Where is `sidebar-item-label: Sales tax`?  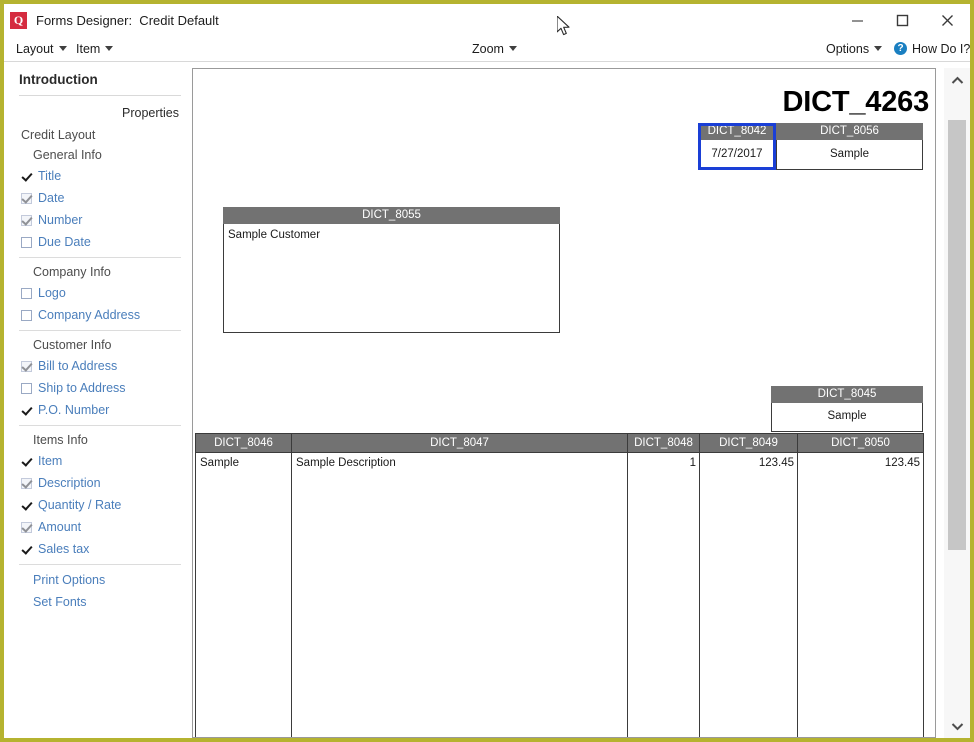
sidebar-item-label: Sales tax is located at coordinates (64, 549).